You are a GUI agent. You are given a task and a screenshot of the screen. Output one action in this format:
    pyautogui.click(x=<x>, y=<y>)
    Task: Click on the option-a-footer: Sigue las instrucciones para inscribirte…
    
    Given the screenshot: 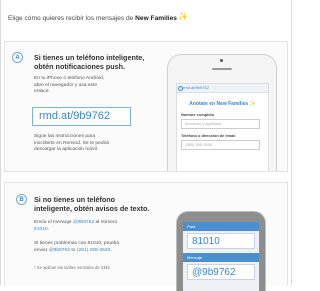 What is the action you would take?
    pyautogui.click(x=71, y=144)
    